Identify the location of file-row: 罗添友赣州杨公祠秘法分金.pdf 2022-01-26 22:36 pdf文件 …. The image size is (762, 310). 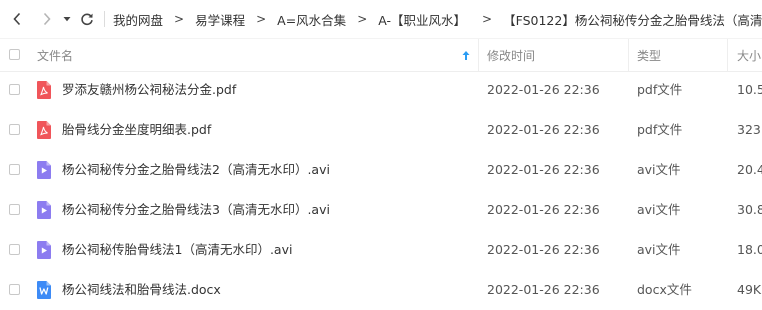
(381, 90).